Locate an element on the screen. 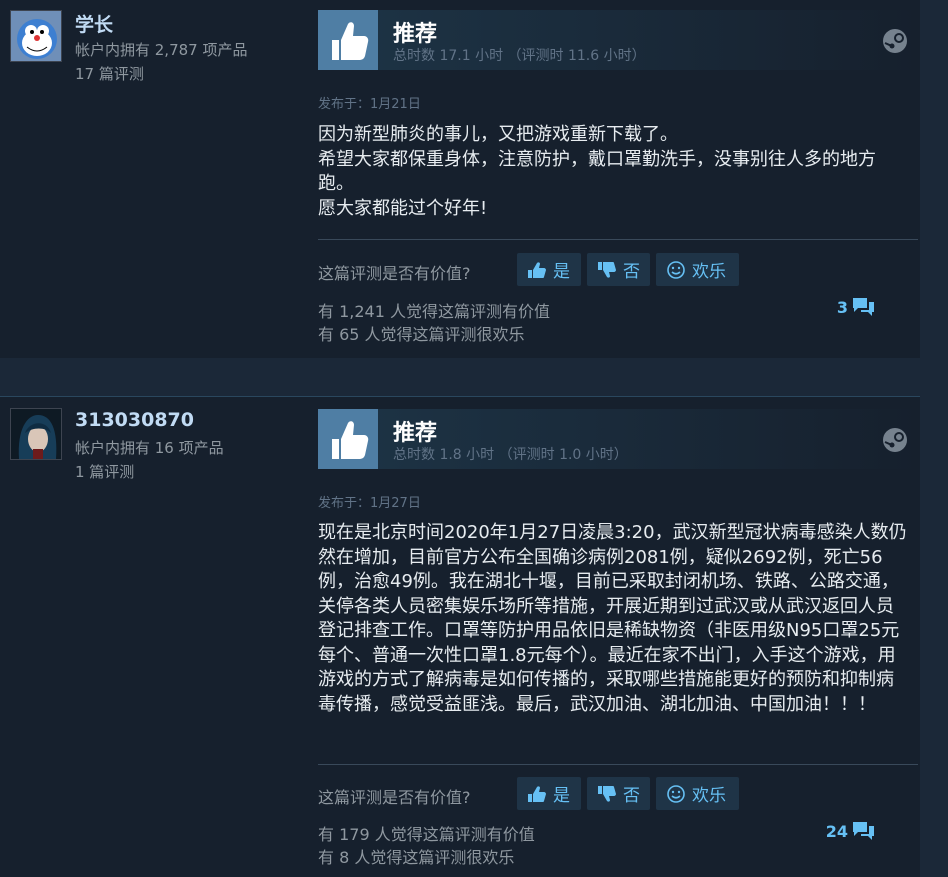  user-products: 帐户内拥有 16 项产品 is located at coordinates (149, 448).